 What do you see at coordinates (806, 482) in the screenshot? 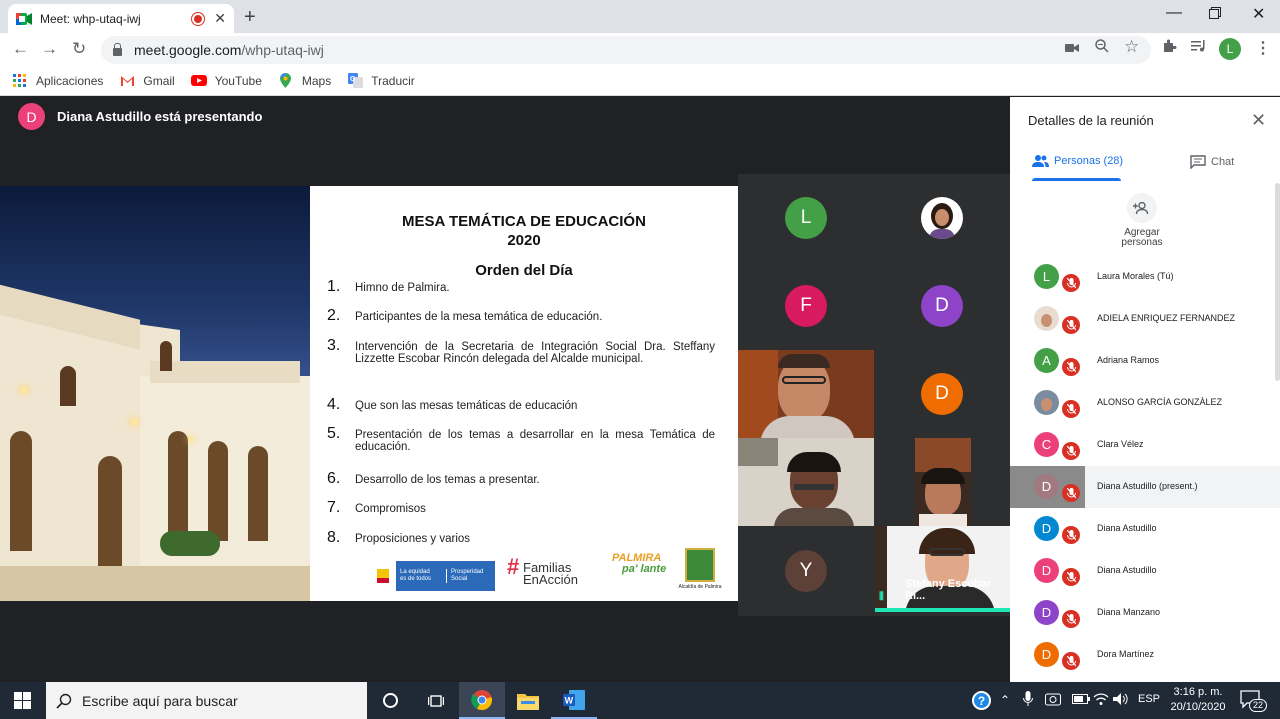
I see `participant-video-woman-headset` at bounding box center [806, 482].